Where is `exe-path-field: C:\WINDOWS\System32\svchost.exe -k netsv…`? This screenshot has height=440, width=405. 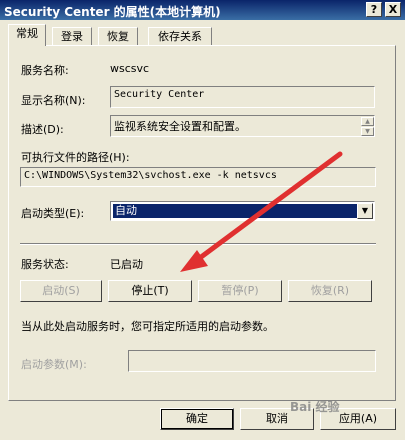
exe-path-field: C:\WINDOWS\System32\svchost.exe -k netsv… is located at coordinates (198, 177).